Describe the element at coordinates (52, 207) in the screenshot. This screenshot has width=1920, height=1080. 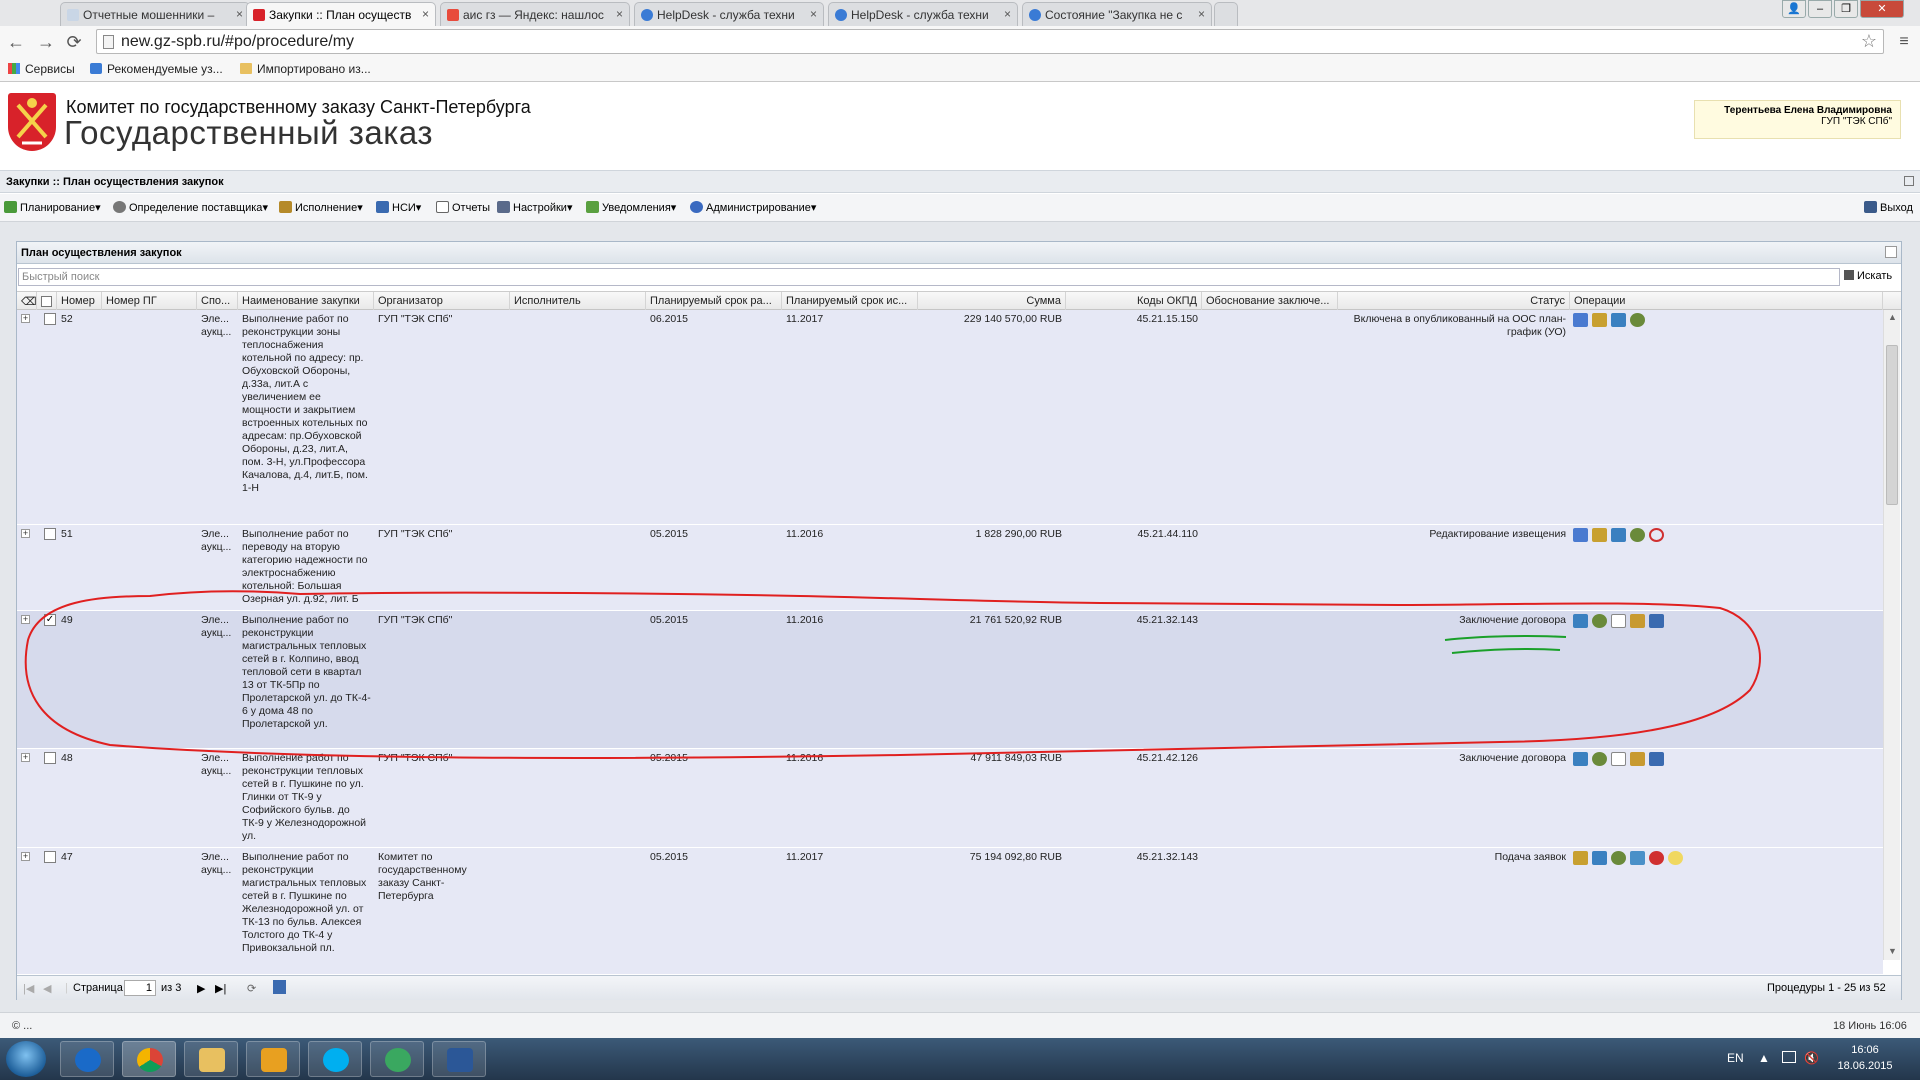
I see `menu-planning: Планирование▾` at that location.